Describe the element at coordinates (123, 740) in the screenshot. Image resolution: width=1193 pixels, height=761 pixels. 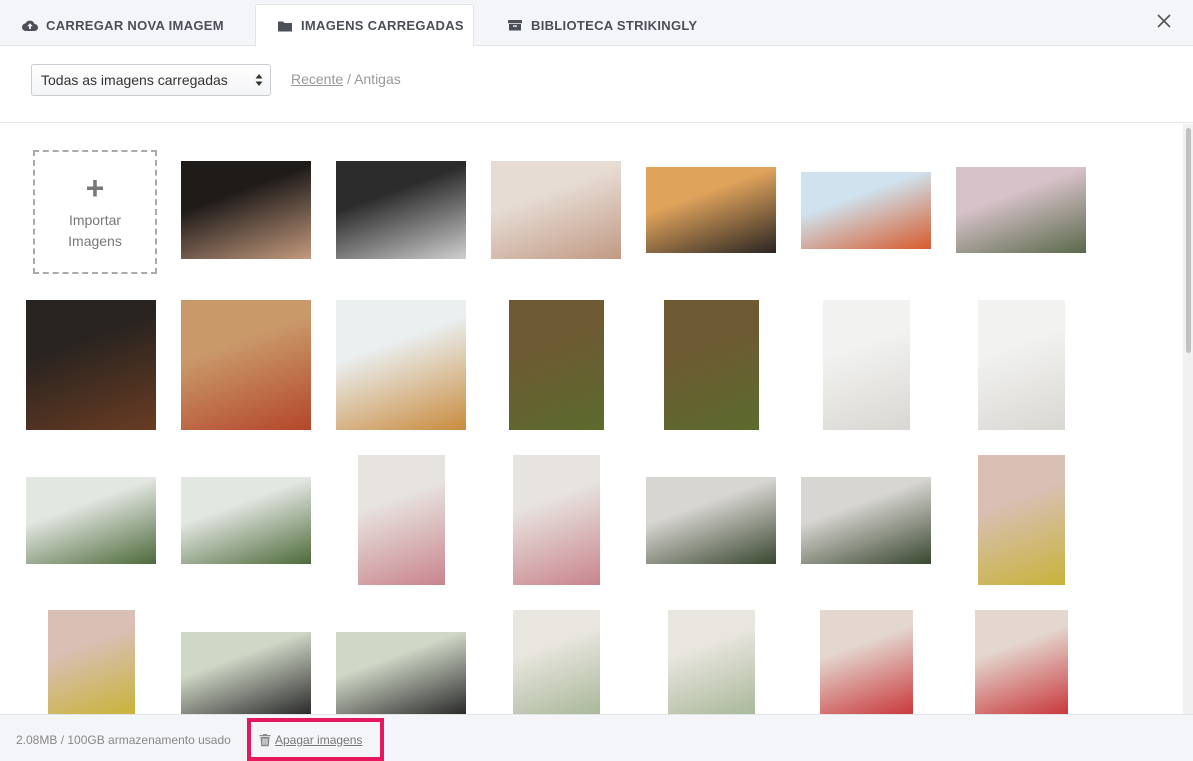
I see `storage-usage: 2.08MB / 100GB armazenamento usado` at that location.